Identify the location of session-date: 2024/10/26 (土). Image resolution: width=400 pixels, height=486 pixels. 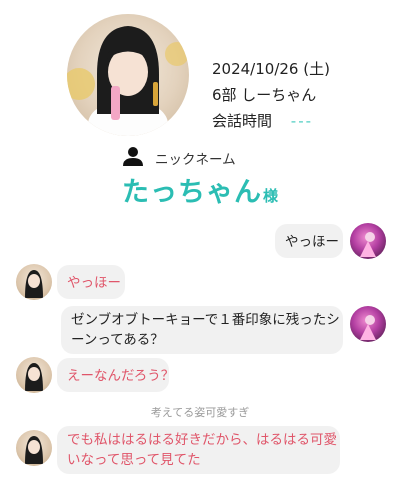
(271, 69).